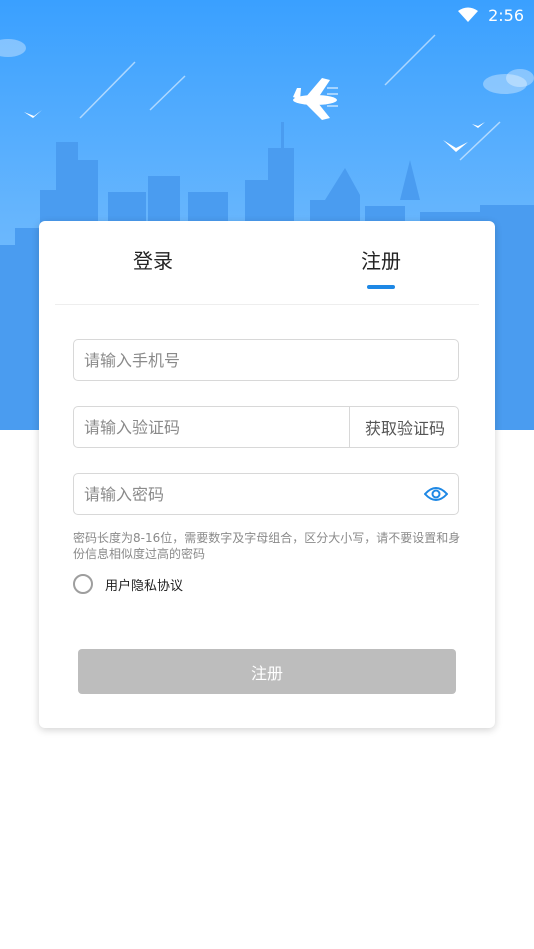 This screenshot has width=534, height=949. What do you see at coordinates (405, 427) in the screenshot?
I see `get-code-button: 获取验证码` at bounding box center [405, 427].